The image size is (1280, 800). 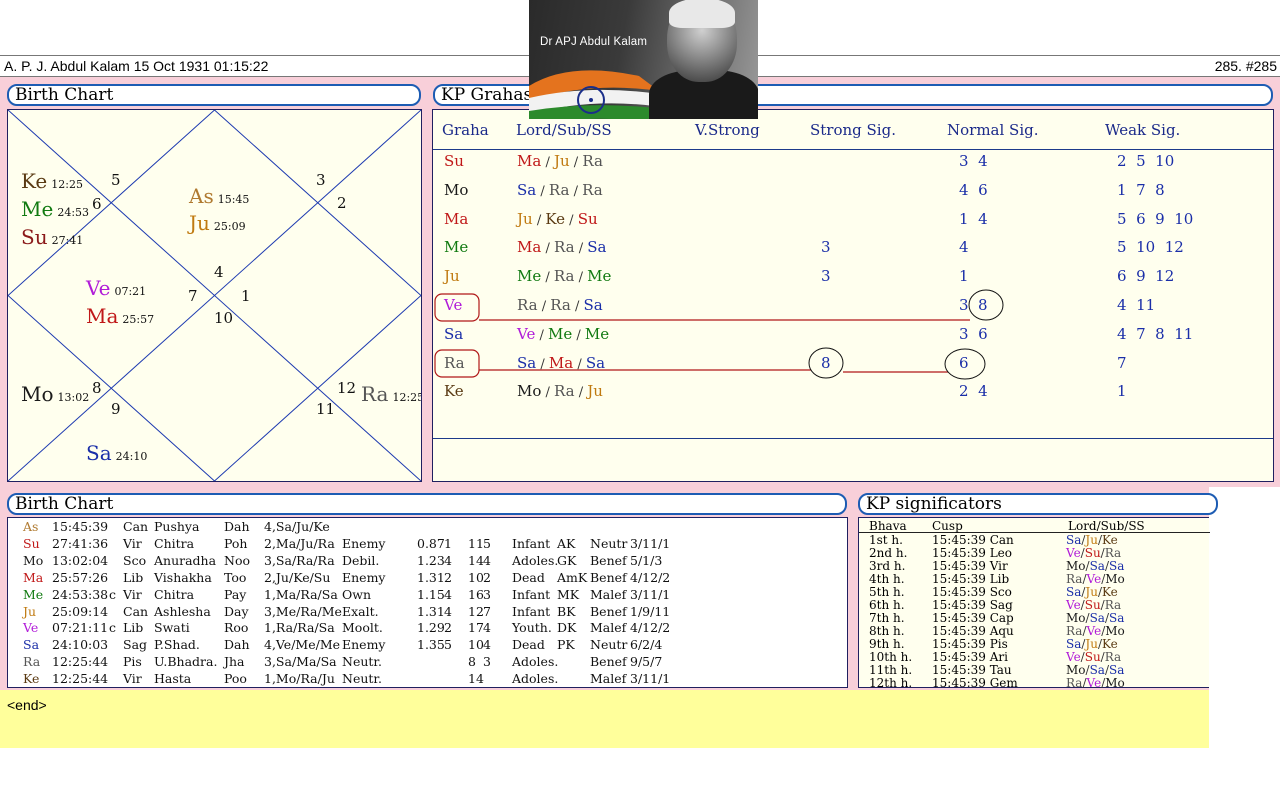 I want to click on birth-table-cell: GK, so click(x=567, y=560).